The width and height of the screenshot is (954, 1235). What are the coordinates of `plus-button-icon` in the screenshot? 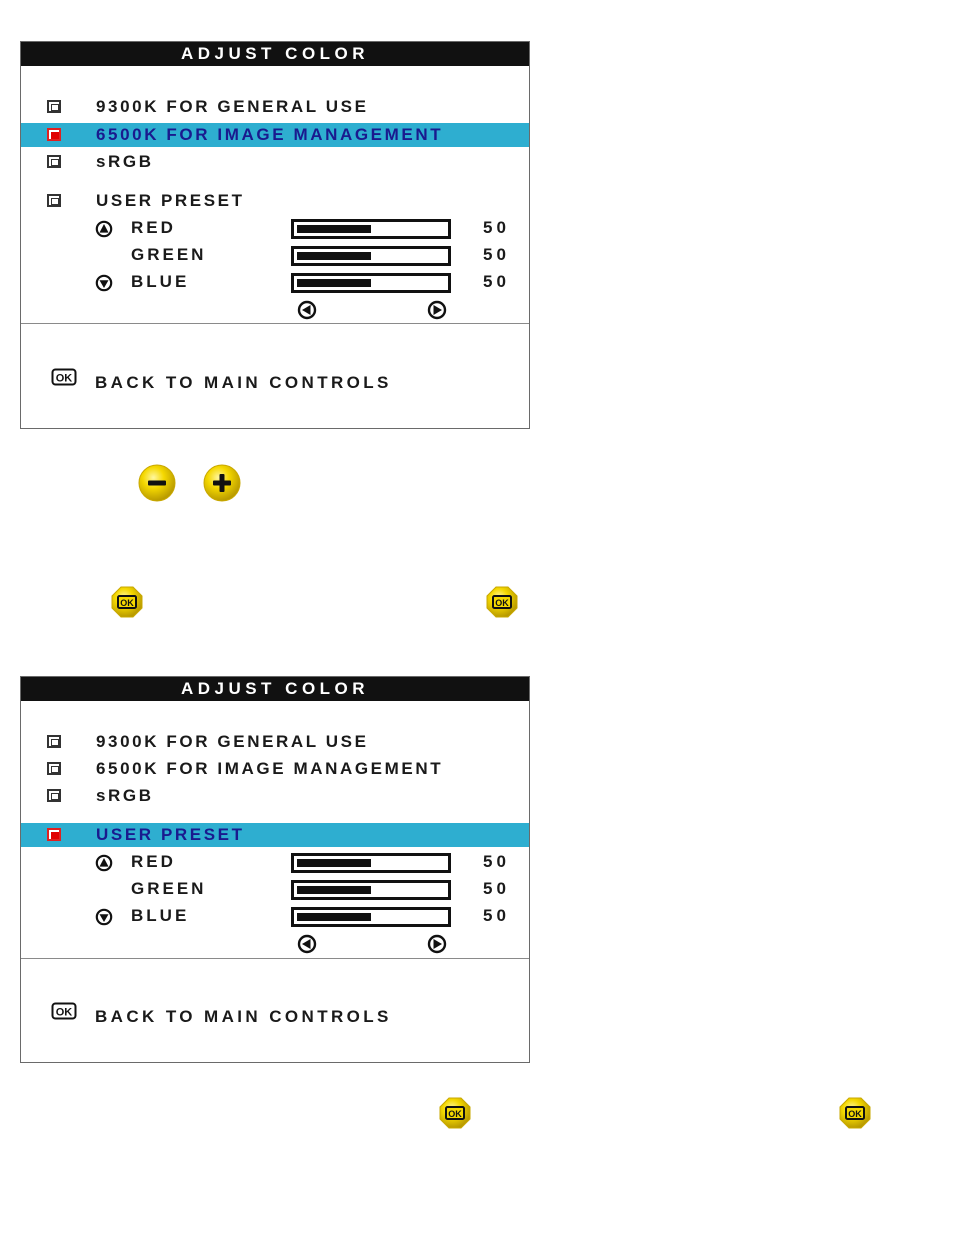 It's located at (222, 483).